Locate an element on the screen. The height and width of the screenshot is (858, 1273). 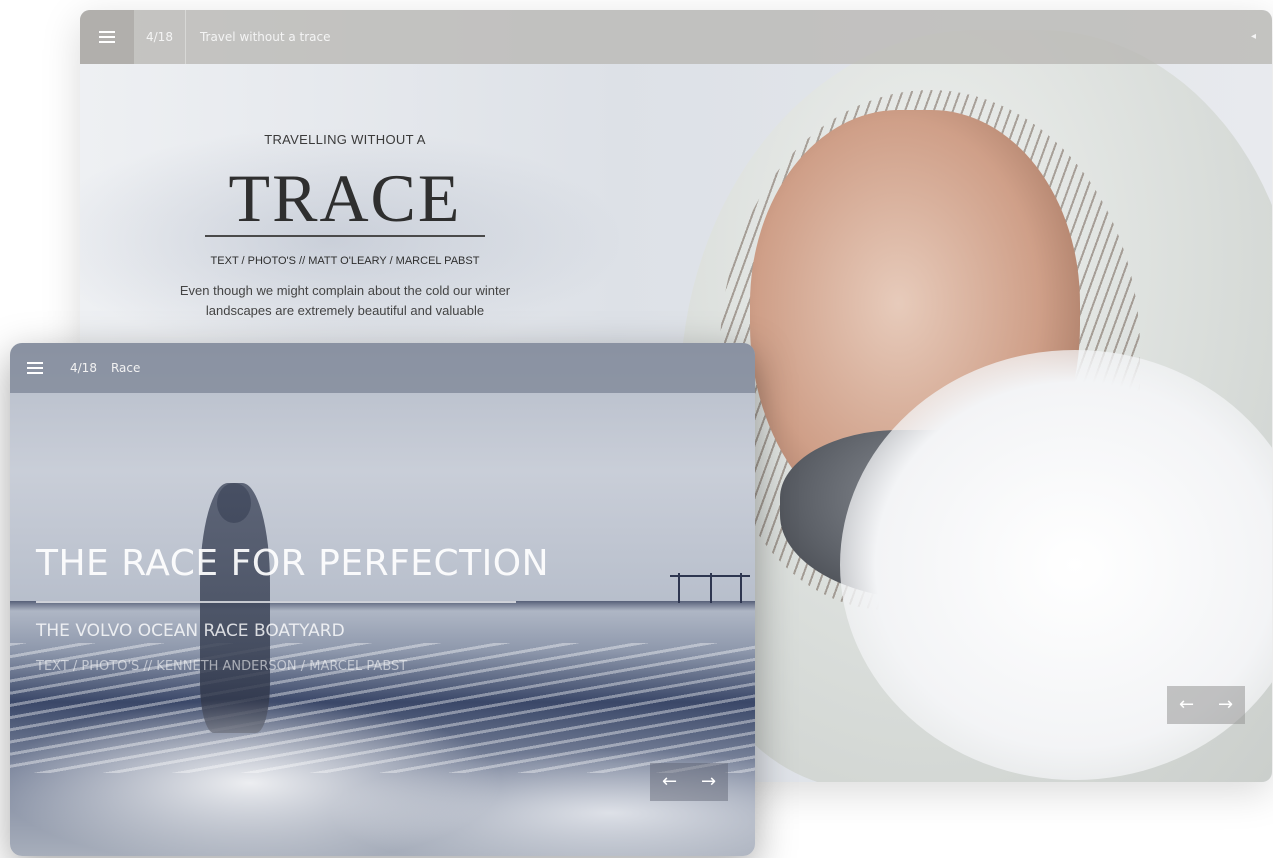
sound-icon: ◂ is located at coordinates (1253, 37).